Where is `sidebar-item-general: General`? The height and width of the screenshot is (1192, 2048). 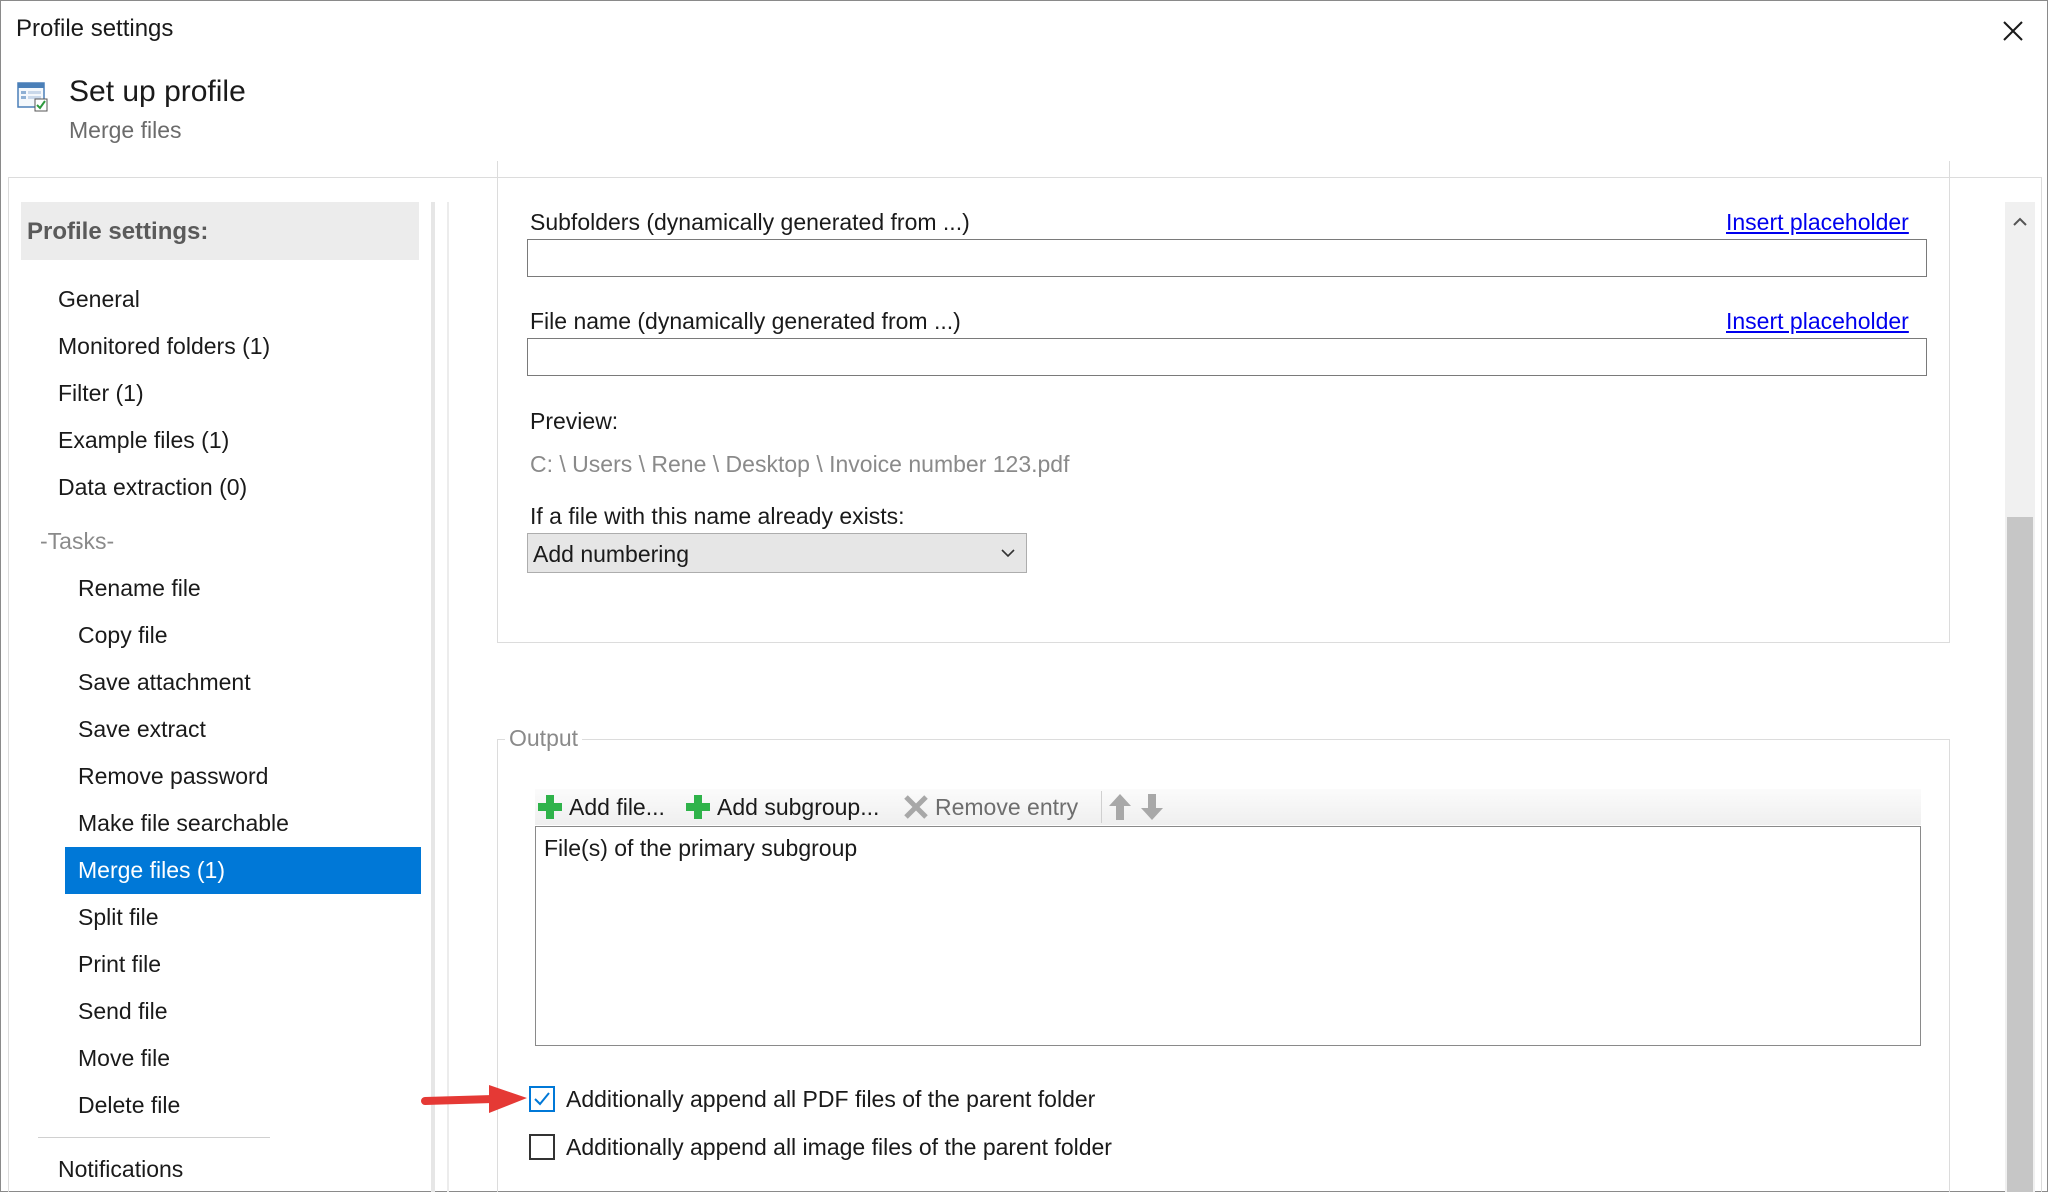
sidebar-item-general: General is located at coordinates (99, 299).